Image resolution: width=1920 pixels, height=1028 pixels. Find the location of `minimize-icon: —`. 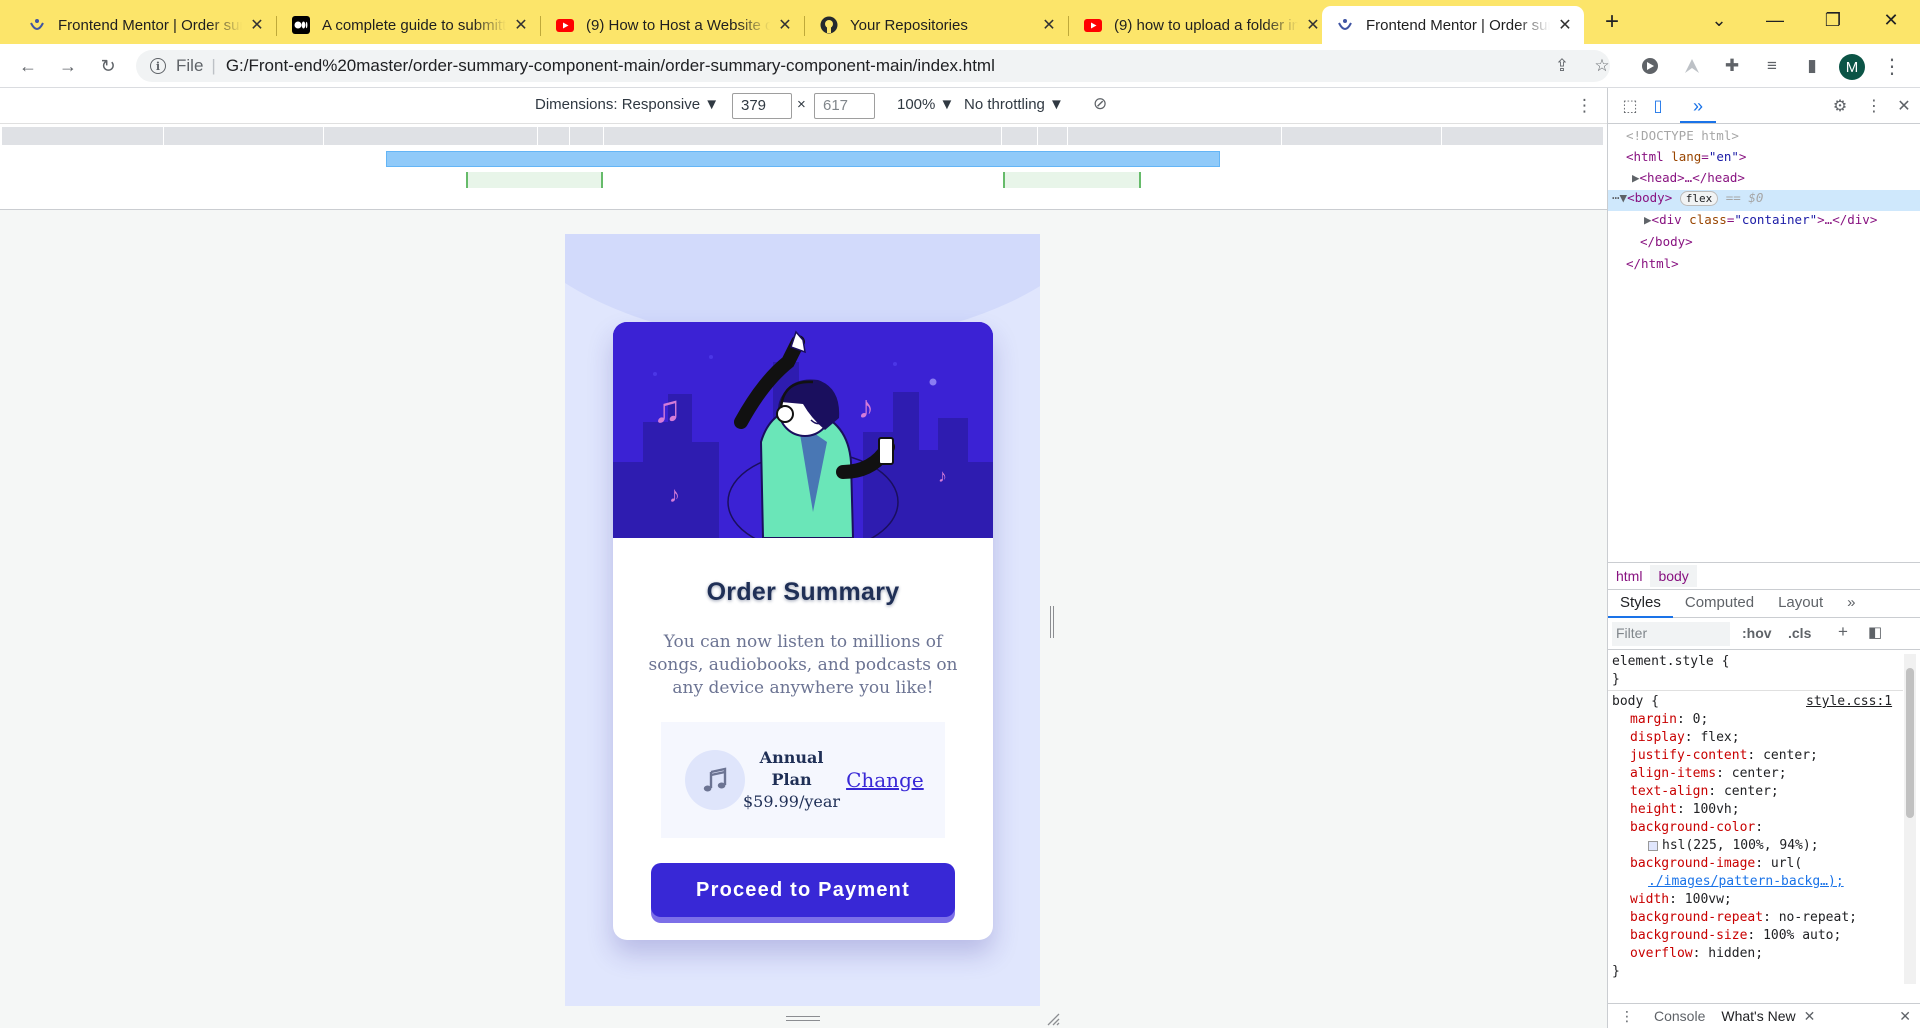

minimize-icon: — is located at coordinates (1775, 20).